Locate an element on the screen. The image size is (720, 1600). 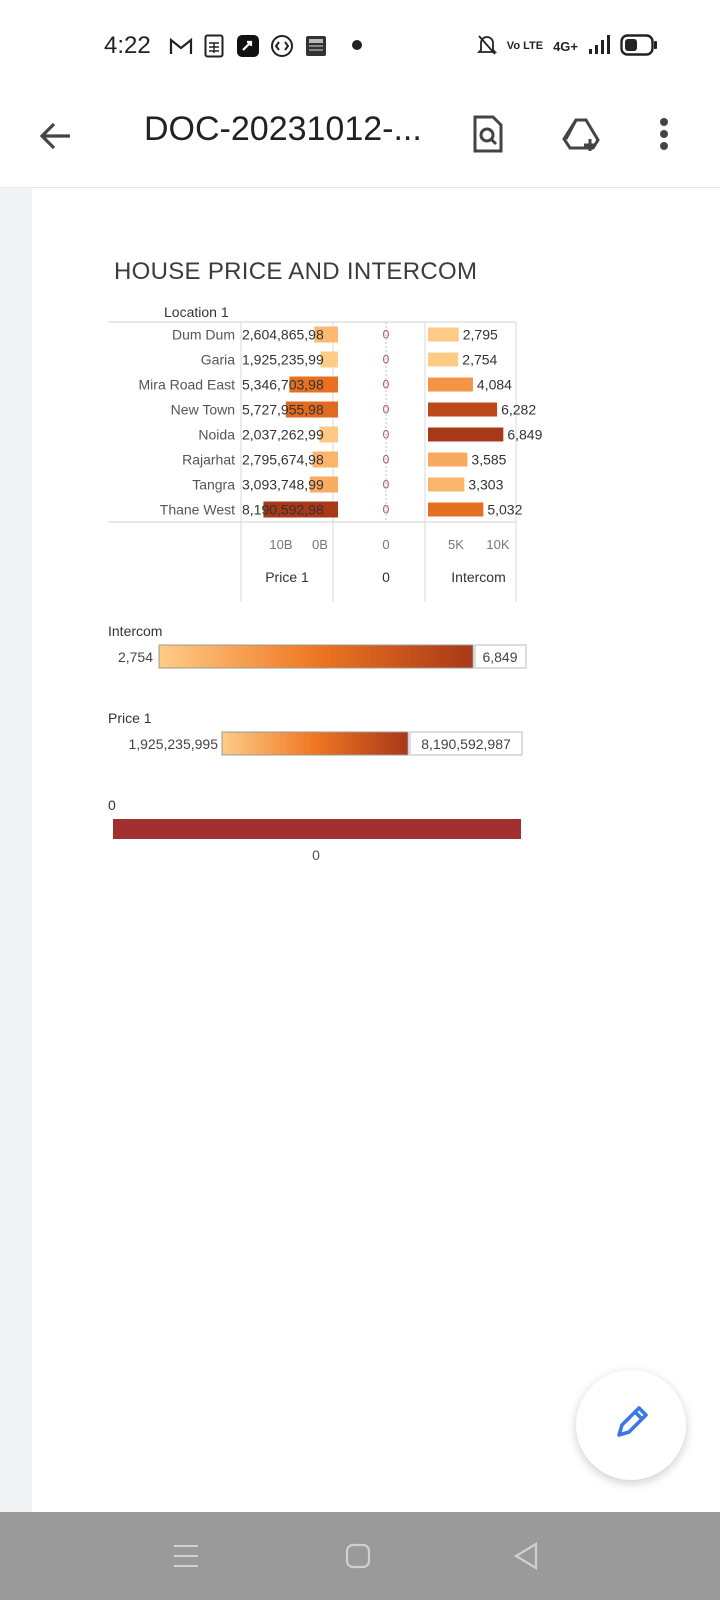
recents-icon is located at coordinates (186, 1556).